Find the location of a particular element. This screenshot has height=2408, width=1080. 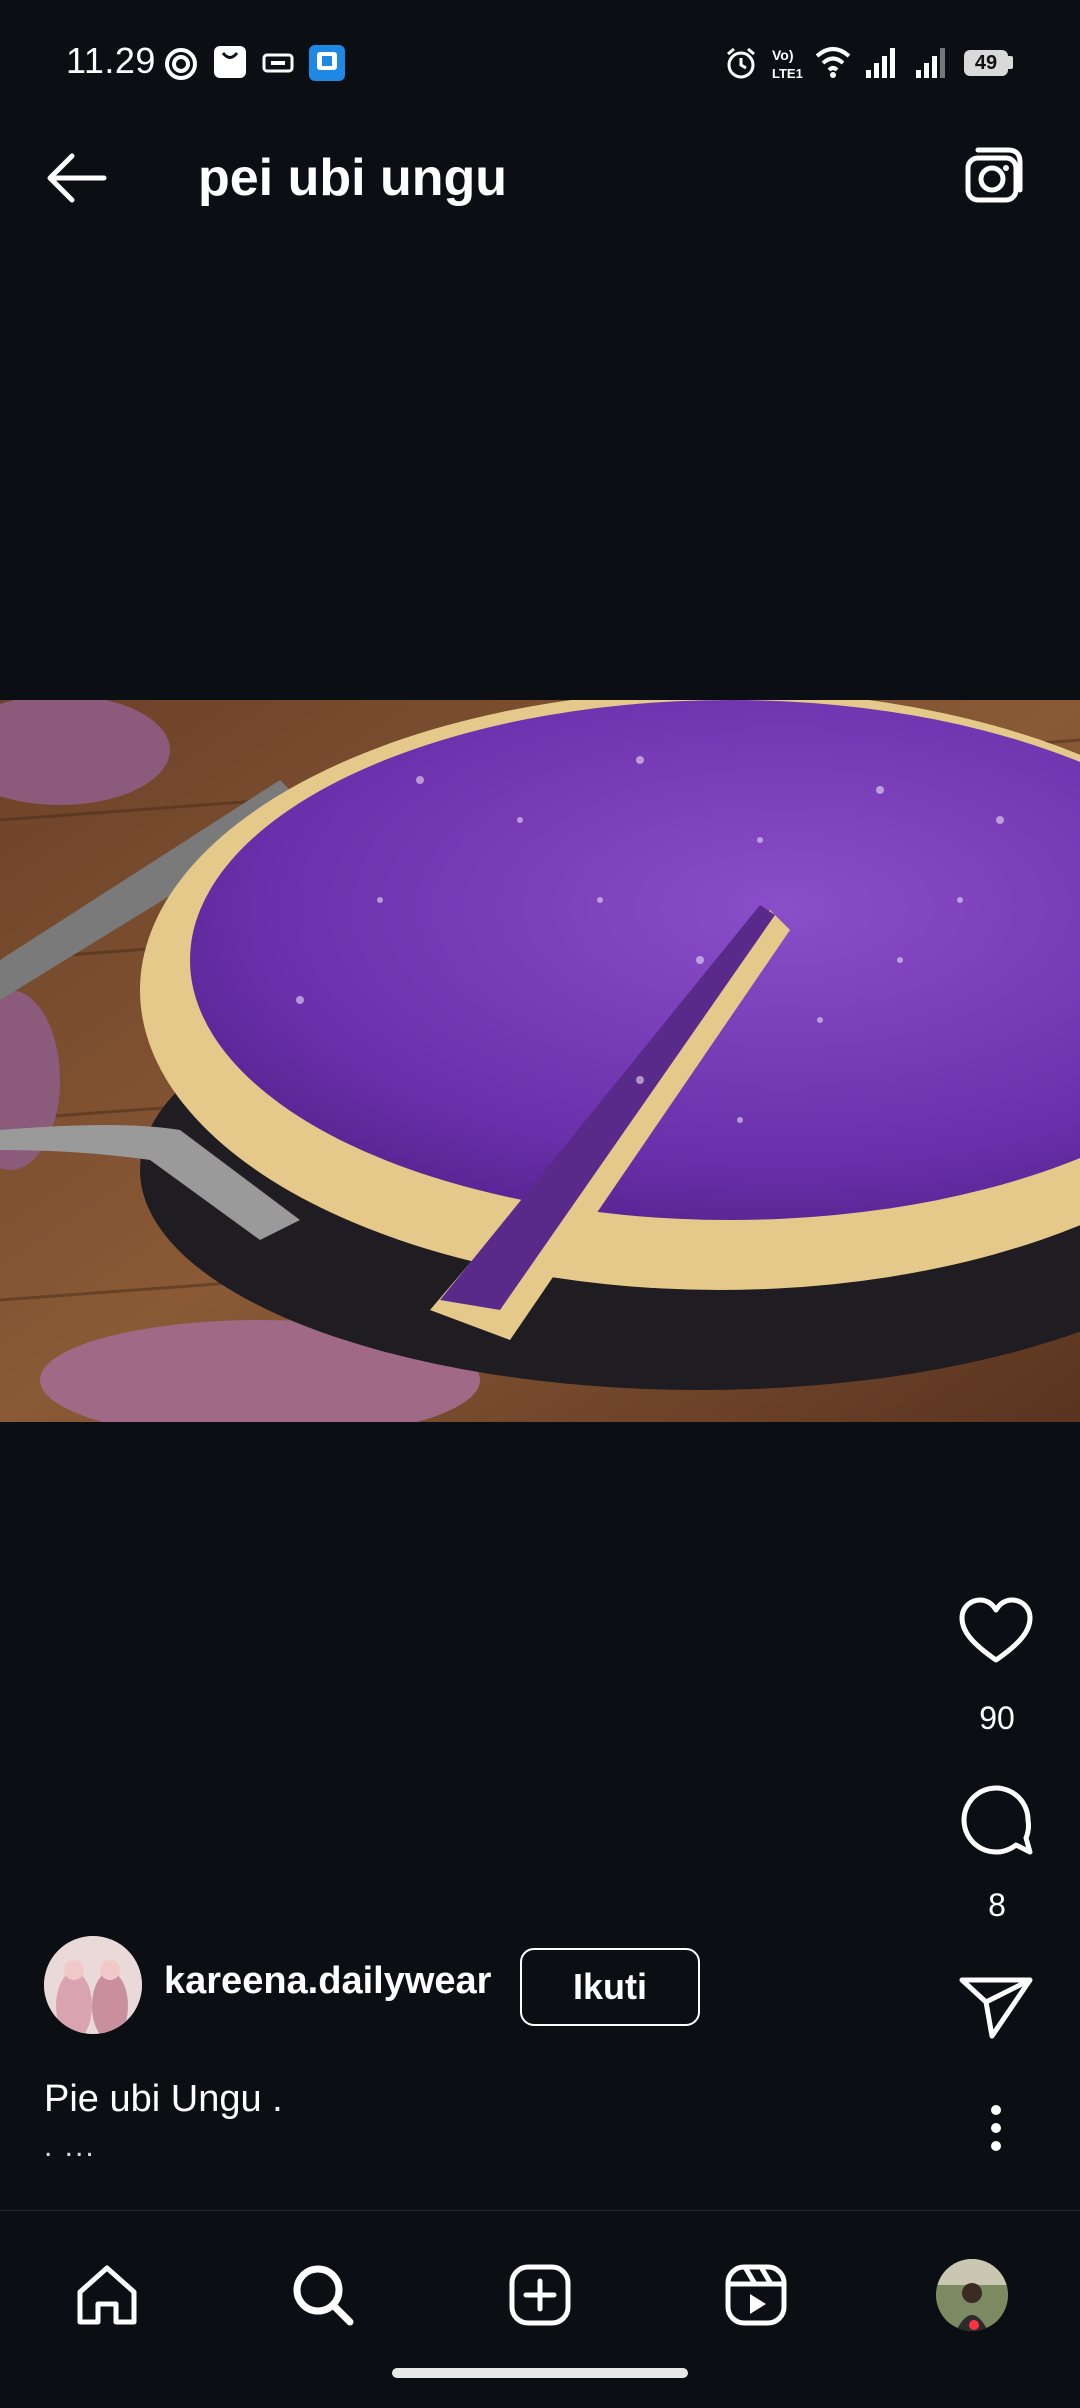

nav-reels is located at coordinates (756, 2295).